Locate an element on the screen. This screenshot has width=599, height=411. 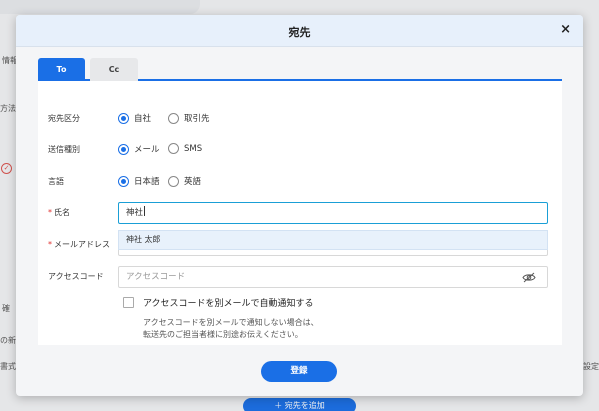
language-label: 言語 is located at coordinates (56, 181).